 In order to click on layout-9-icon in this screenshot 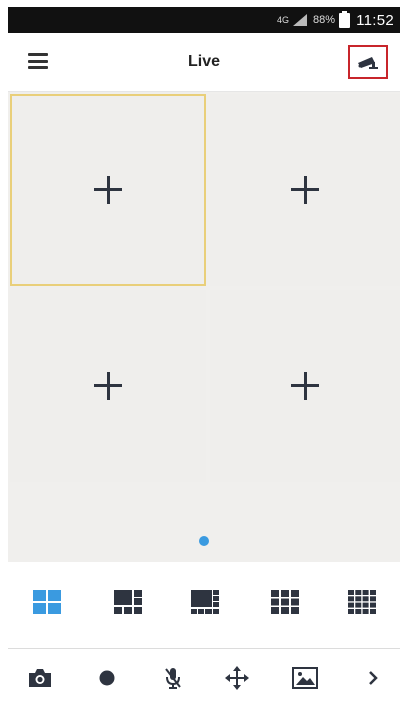, I will do `click(285, 602)`.